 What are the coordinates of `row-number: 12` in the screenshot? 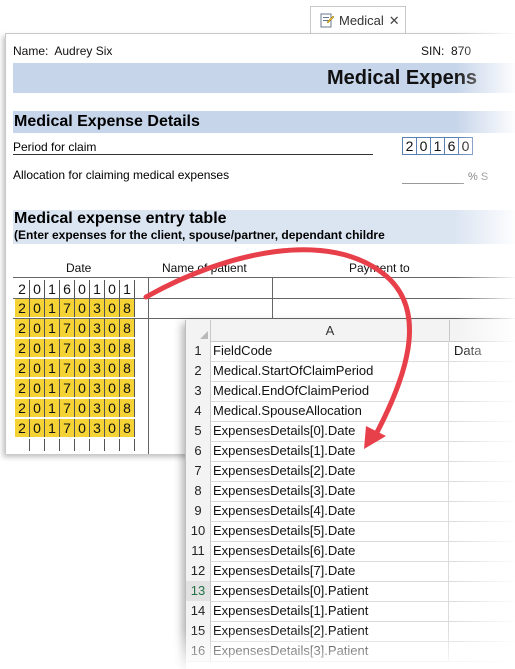 It's located at (198, 571).